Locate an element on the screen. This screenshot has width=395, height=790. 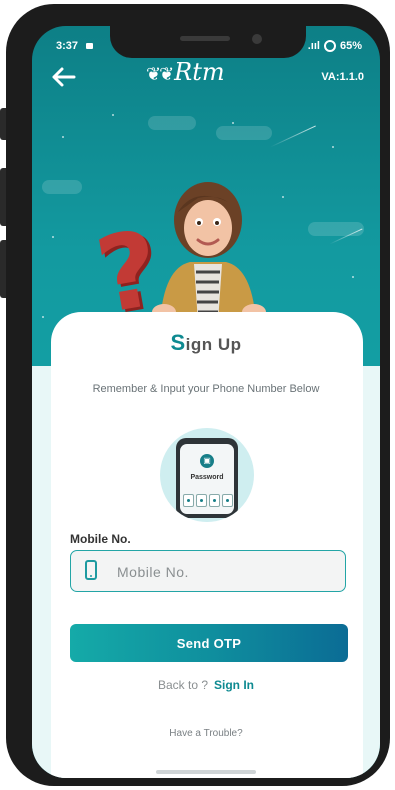
lock-icon: ▣ is located at coordinates (207, 461).